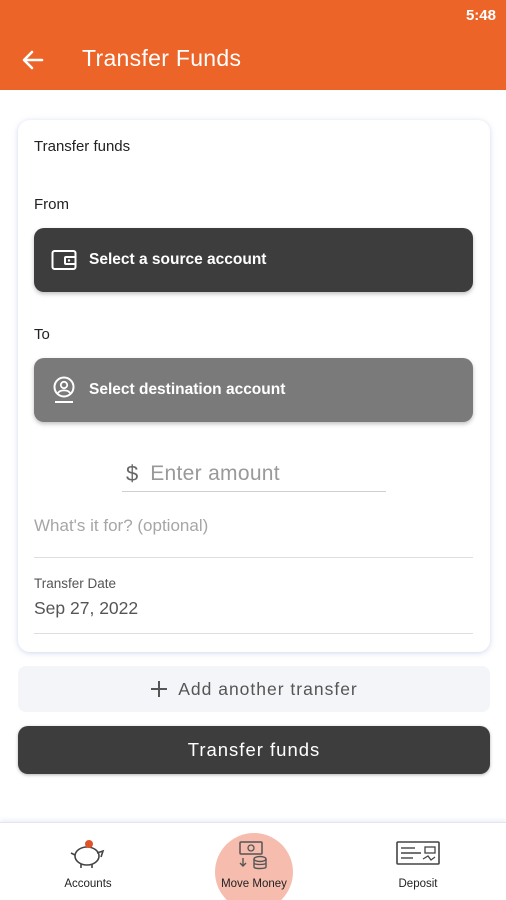 The image size is (506, 900). What do you see at coordinates (88, 884) in the screenshot?
I see `nav-label-accounts: Accounts` at bounding box center [88, 884].